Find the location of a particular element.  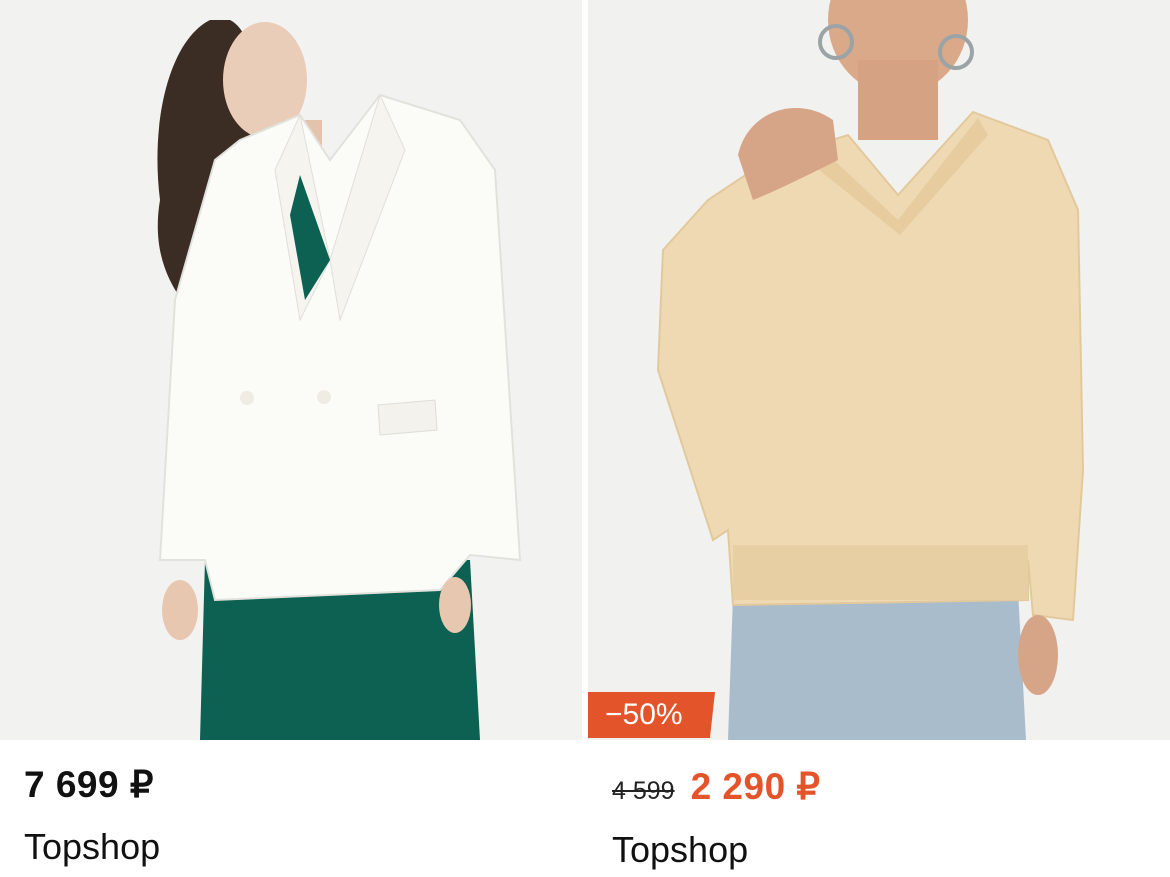

old-price: 4 599 is located at coordinates (643, 791).